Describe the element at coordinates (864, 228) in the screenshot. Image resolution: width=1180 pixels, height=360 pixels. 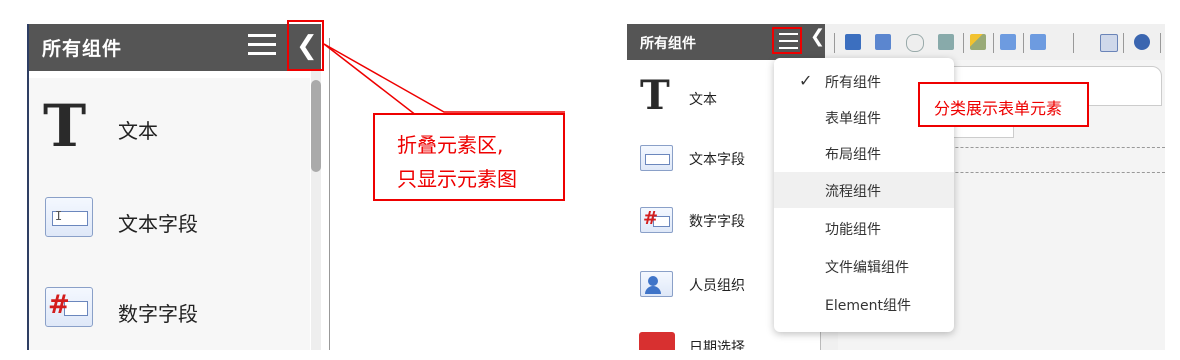
I see `dropdown-item: 功能组件` at that location.